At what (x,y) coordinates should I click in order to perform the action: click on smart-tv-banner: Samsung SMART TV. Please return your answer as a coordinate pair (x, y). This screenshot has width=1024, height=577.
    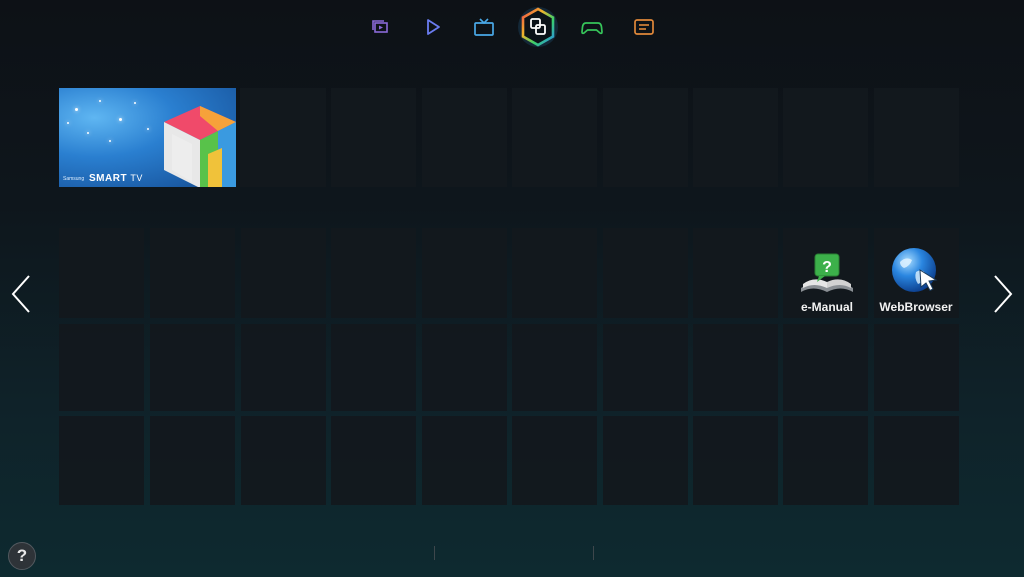
    Looking at the image, I should click on (147, 137).